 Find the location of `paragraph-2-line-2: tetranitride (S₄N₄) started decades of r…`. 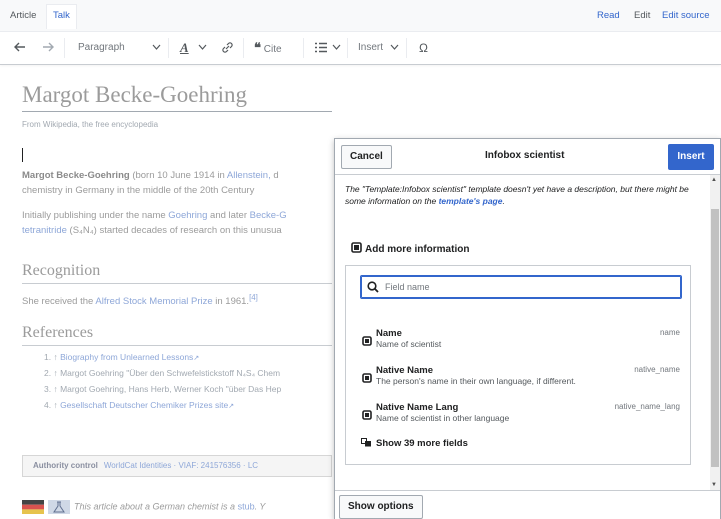

paragraph-2-line-2: tetranitride (S₄N₄) started decades of r… is located at coordinates (152, 230).